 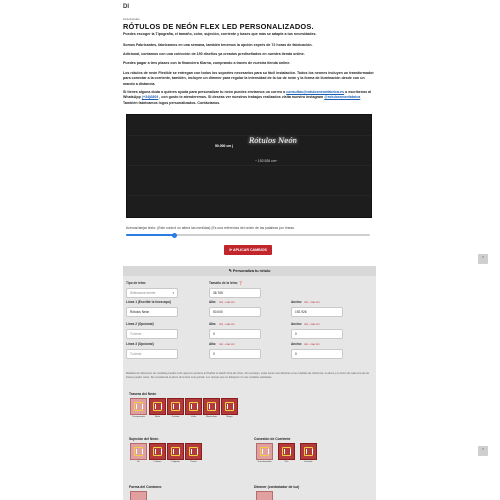 I want to click on font-select-value: Seleccione fuente, so click(x=143, y=293).